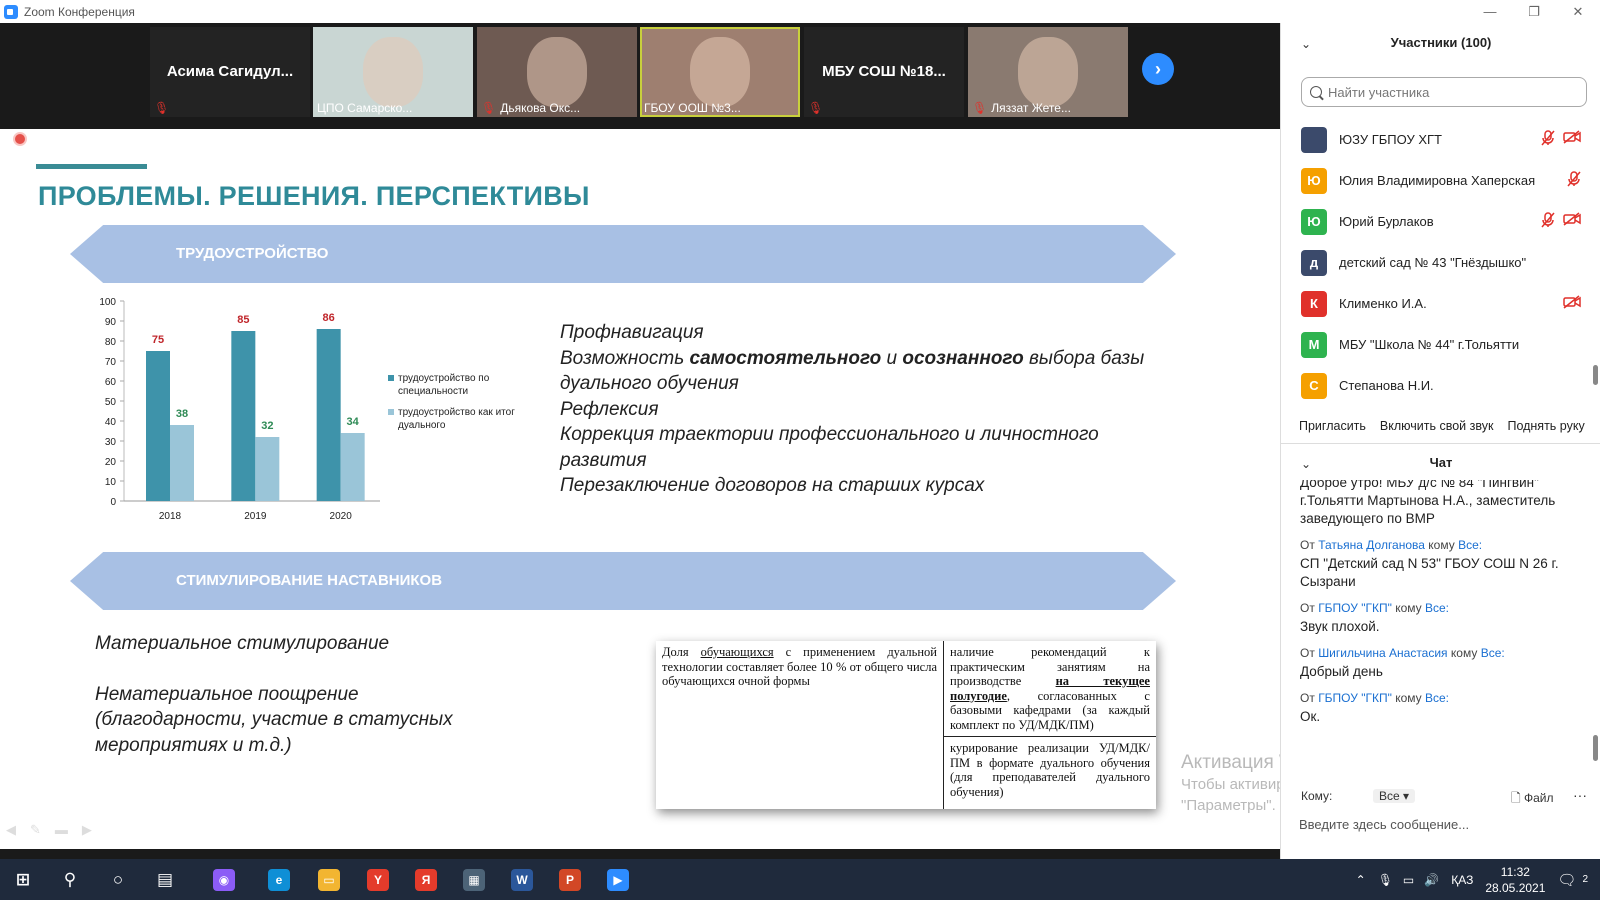 The width and height of the screenshot is (1600, 900). What do you see at coordinates (1385, 880) in the screenshot?
I see `microphone-icon: 🎙` at bounding box center [1385, 880].